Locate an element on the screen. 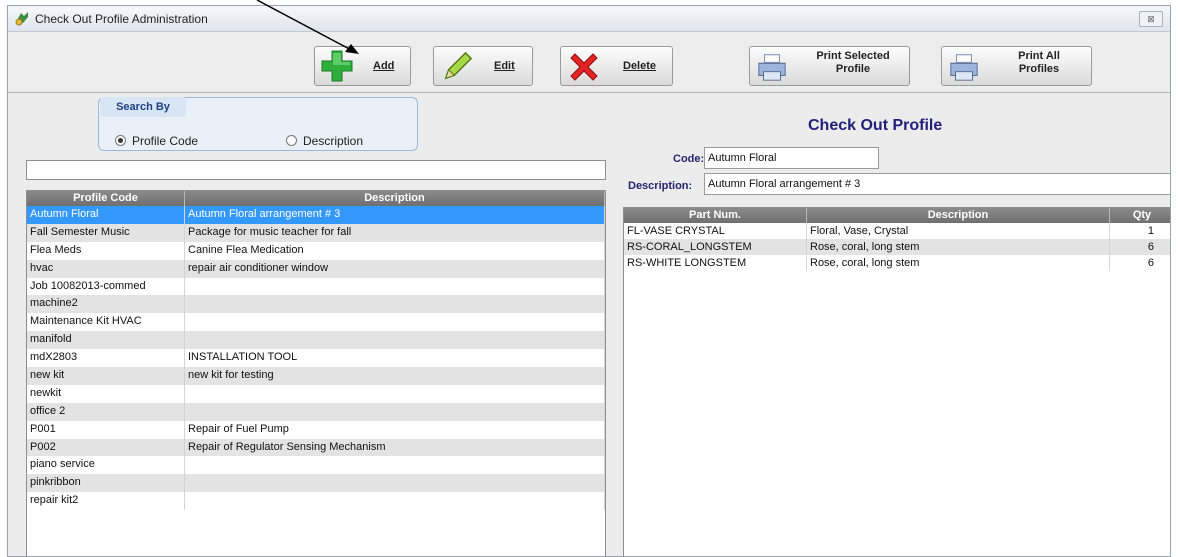  red-x-icon is located at coordinates (584, 67).